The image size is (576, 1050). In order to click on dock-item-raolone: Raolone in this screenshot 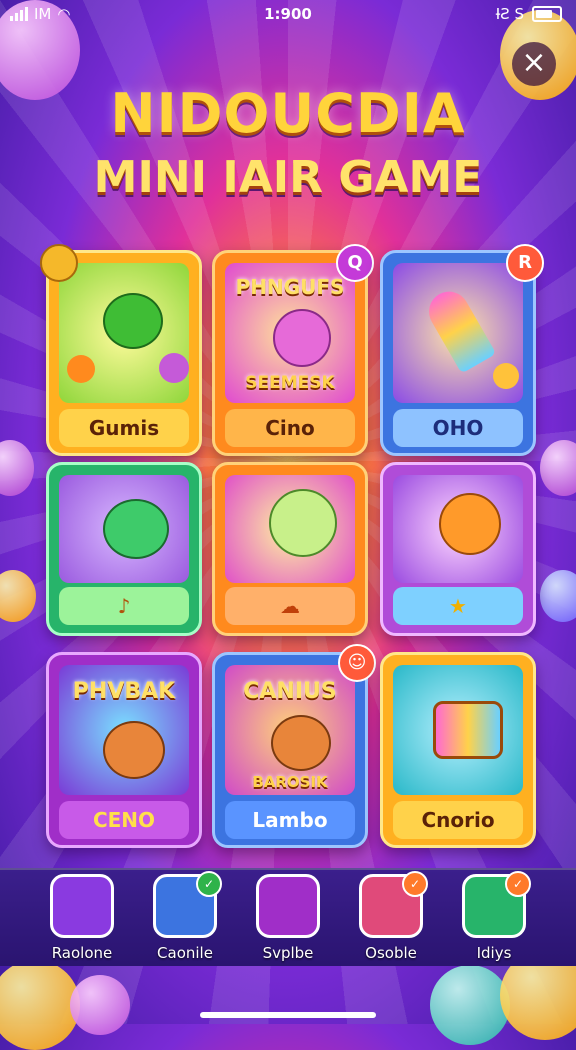, I will do `click(82, 916)`.